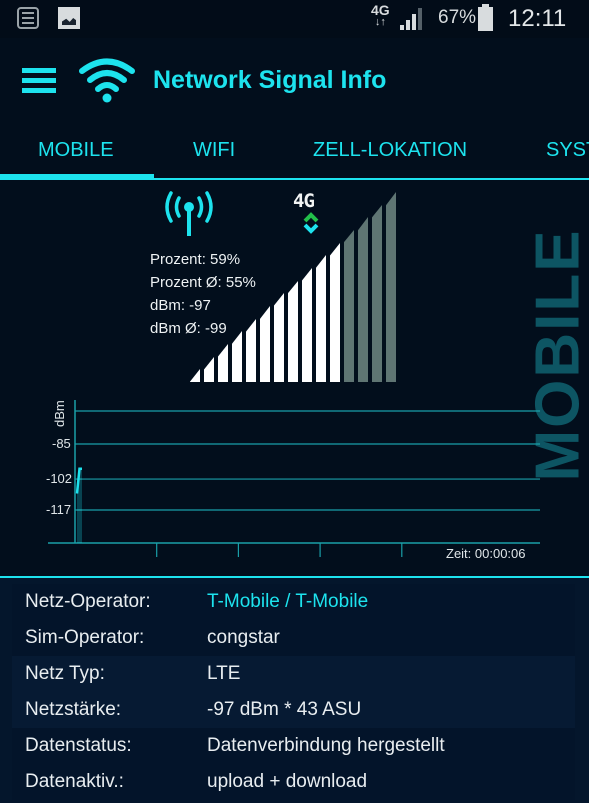 The image size is (589, 803). I want to click on info-value: upload + download, so click(287, 781).